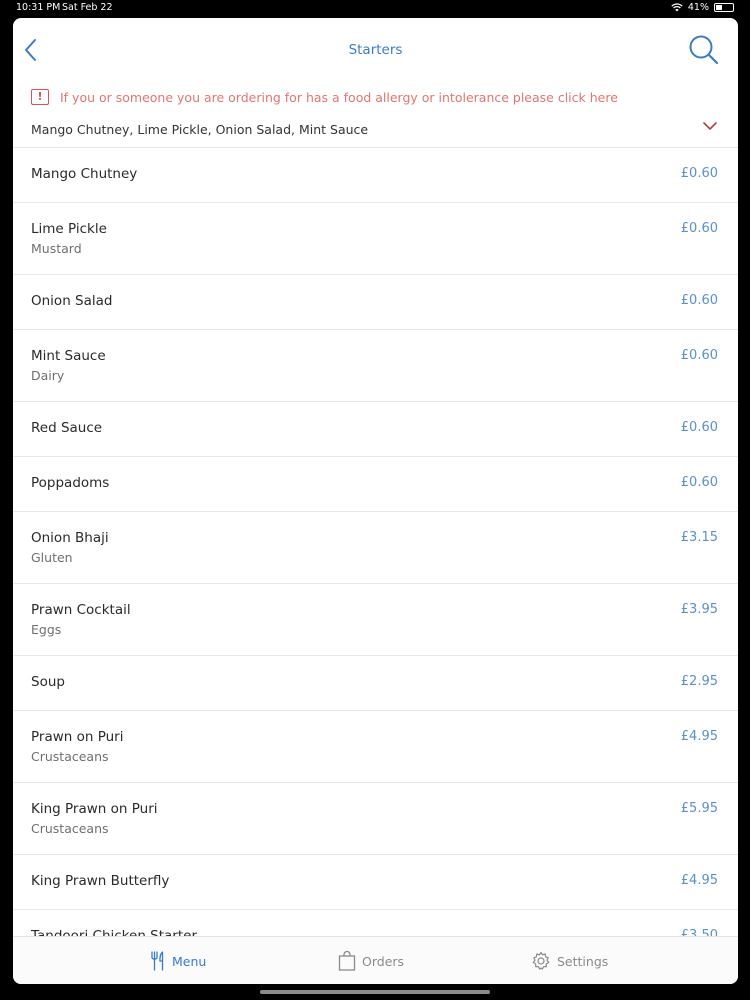 The height and width of the screenshot is (1000, 750). I want to click on menu-item-name: Red Sauce, so click(67, 428).